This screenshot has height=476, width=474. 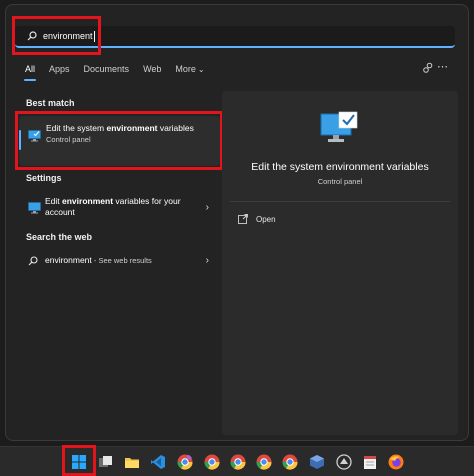 I want to click on notepad-icon, so click(x=370, y=462).